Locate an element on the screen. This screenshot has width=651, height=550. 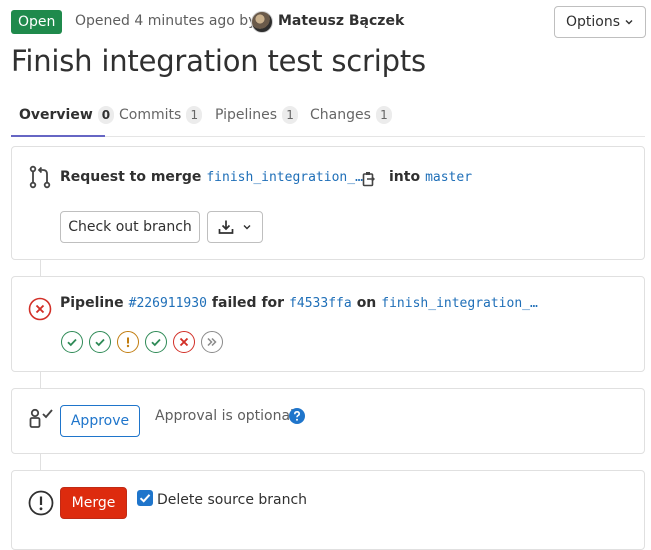
tab-pipelines-label: Pipelines is located at coordinates (246, 115).